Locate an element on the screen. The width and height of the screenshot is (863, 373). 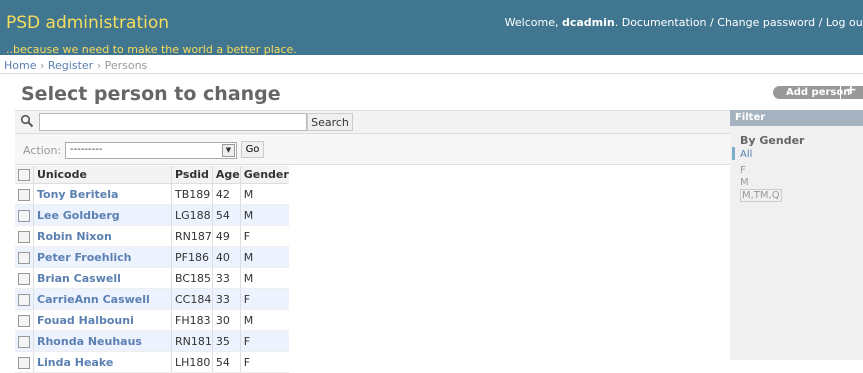
filter-option-all: All is located at coordinates (746, 154).